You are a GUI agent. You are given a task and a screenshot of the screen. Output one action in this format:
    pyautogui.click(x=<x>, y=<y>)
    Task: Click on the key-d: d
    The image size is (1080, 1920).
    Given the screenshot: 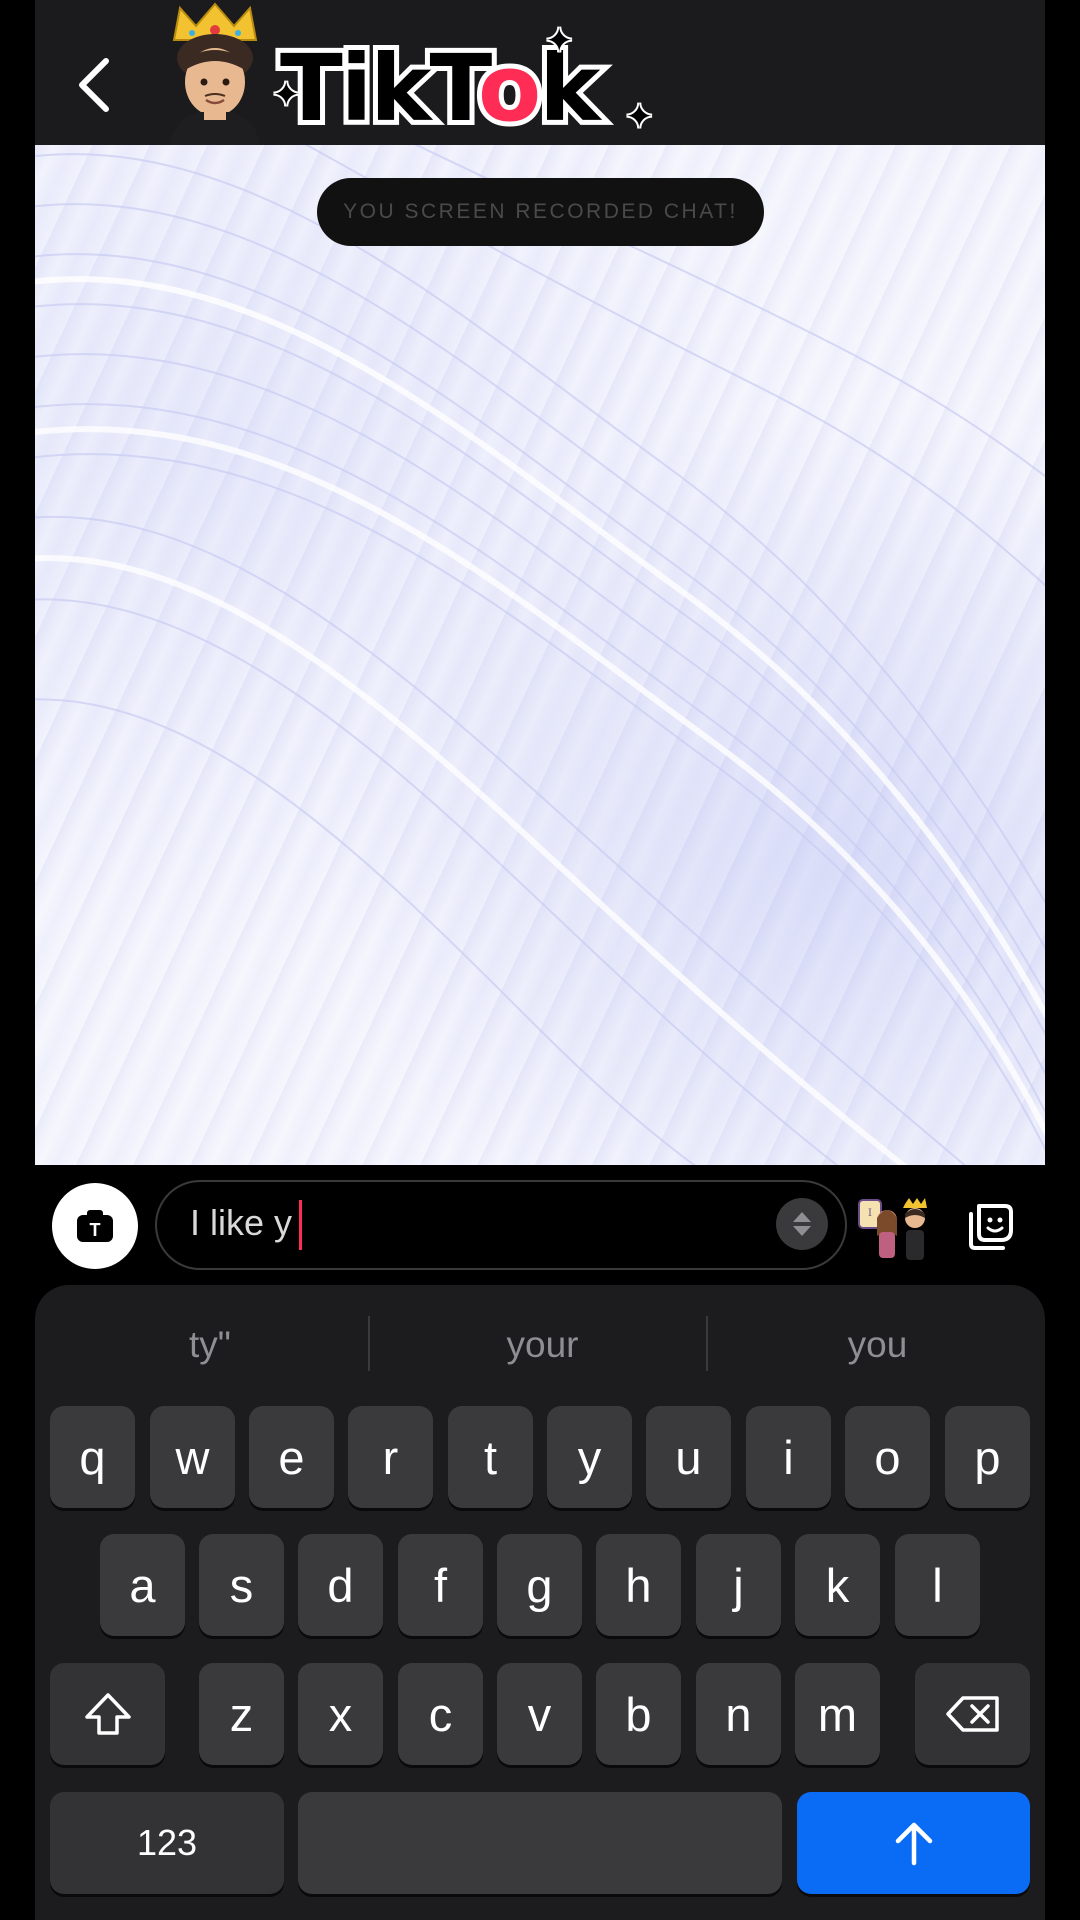 What is the action you would take?
    pyautogui.click(x=340, y=1585)
    